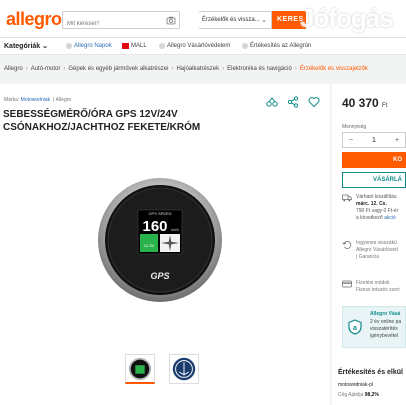  Describe the element at coordinates (370, 372) in the screenshot. I see `seller-heading: Értékesítés és elkül` at that location.